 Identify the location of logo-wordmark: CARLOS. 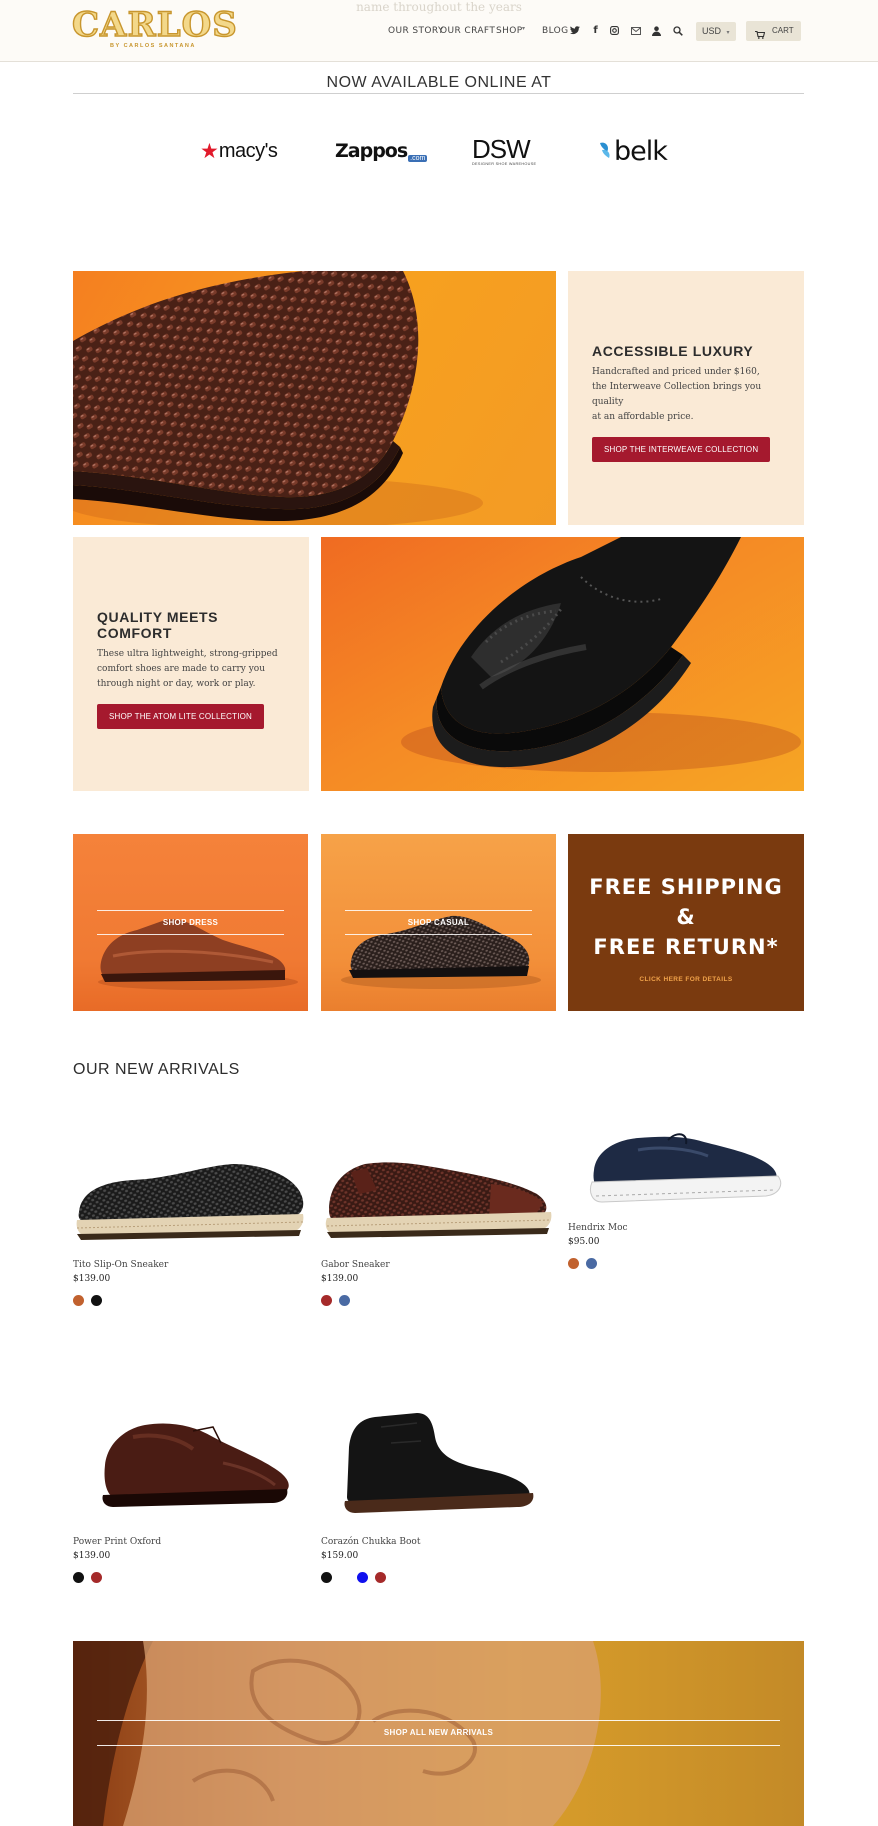
(154, 25).